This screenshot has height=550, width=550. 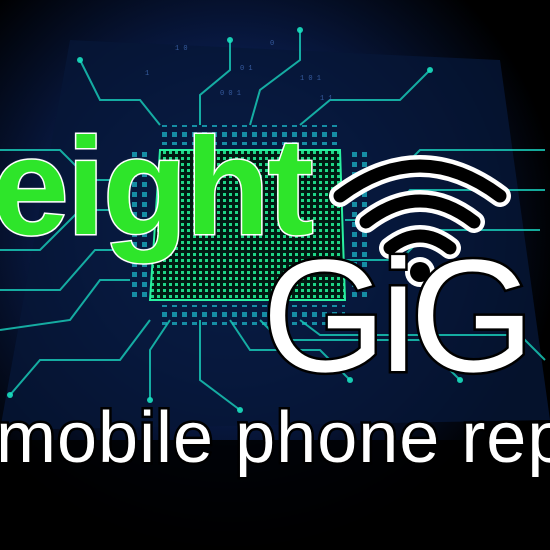 What do you see at coordinates (326, 99) in the screenshot?
I see `svg-text: 1 1` at bounding box center [326, 99].